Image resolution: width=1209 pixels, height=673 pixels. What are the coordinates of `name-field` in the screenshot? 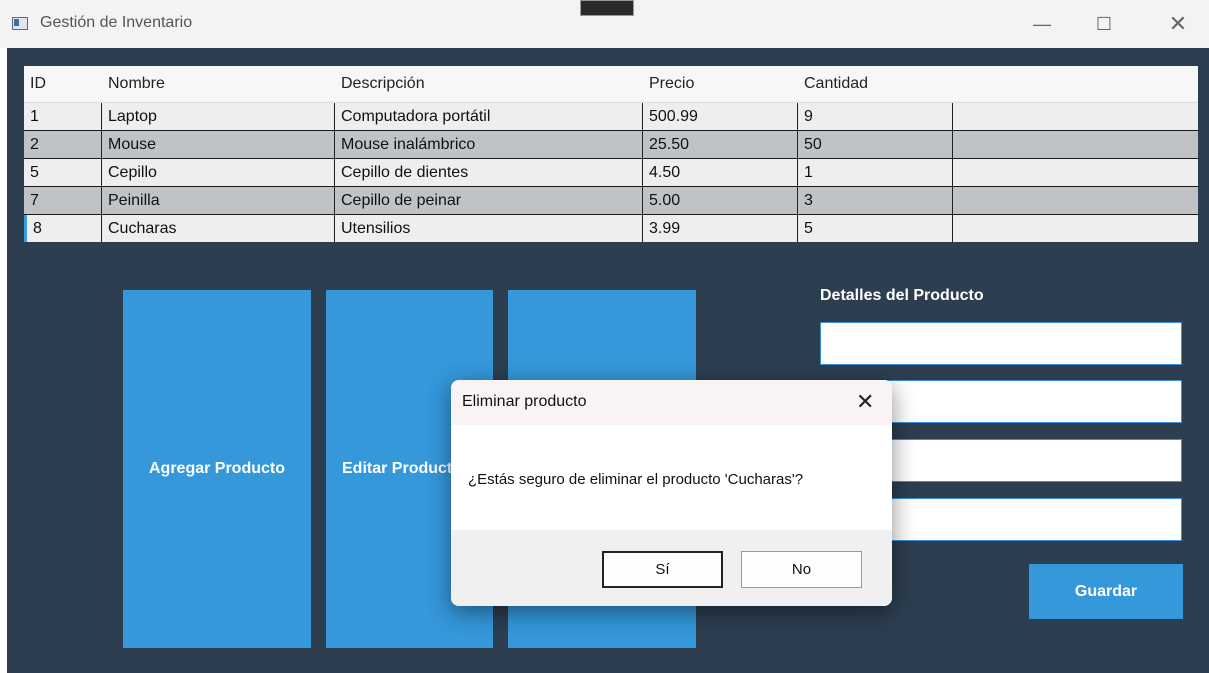 It's located at (1001, 343).